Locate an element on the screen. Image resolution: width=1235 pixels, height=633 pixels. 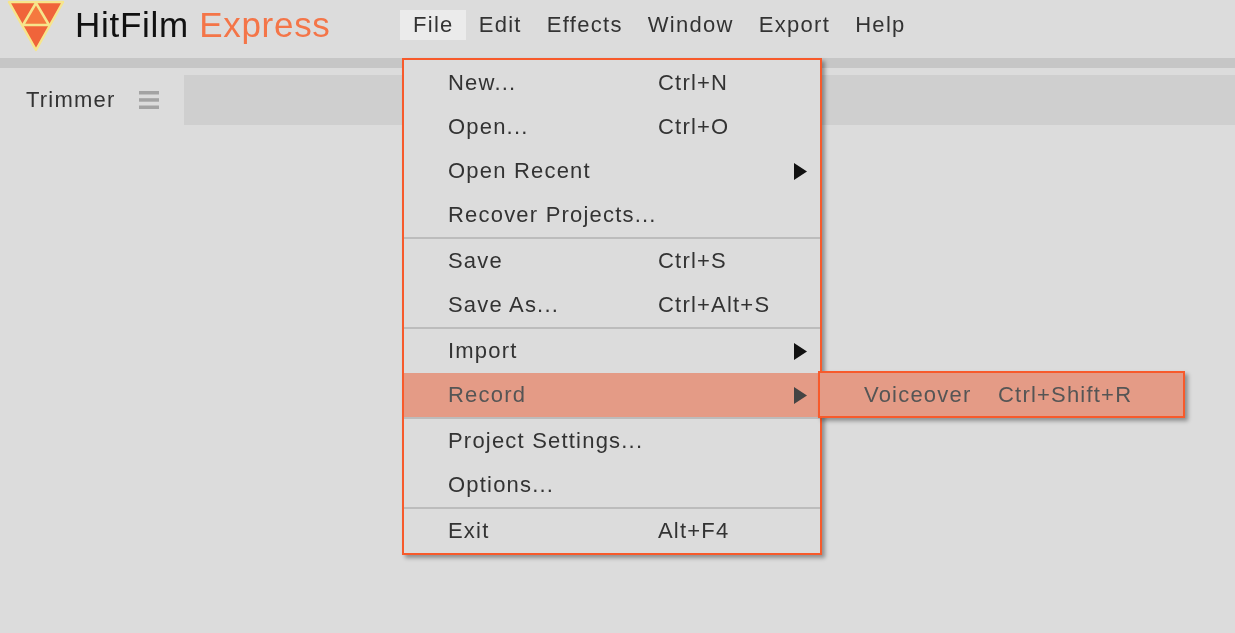
menu-bar-item: File is located at coordinates (433, 25).